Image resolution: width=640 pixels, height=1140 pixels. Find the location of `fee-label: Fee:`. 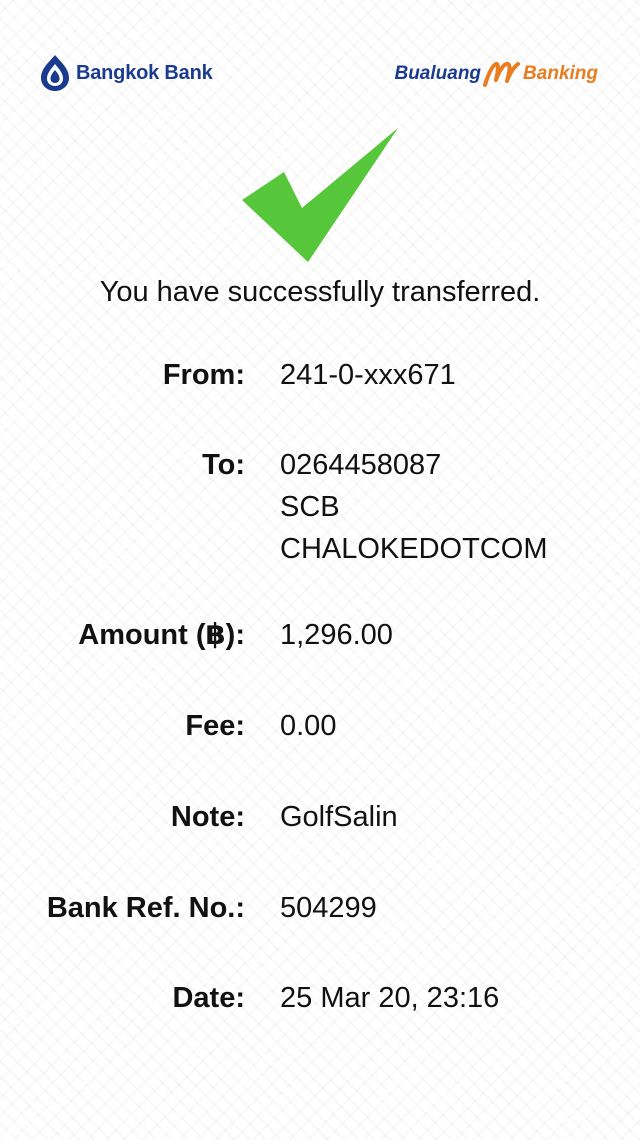

fee-label: Fee: is located at coordinates (215, 726).